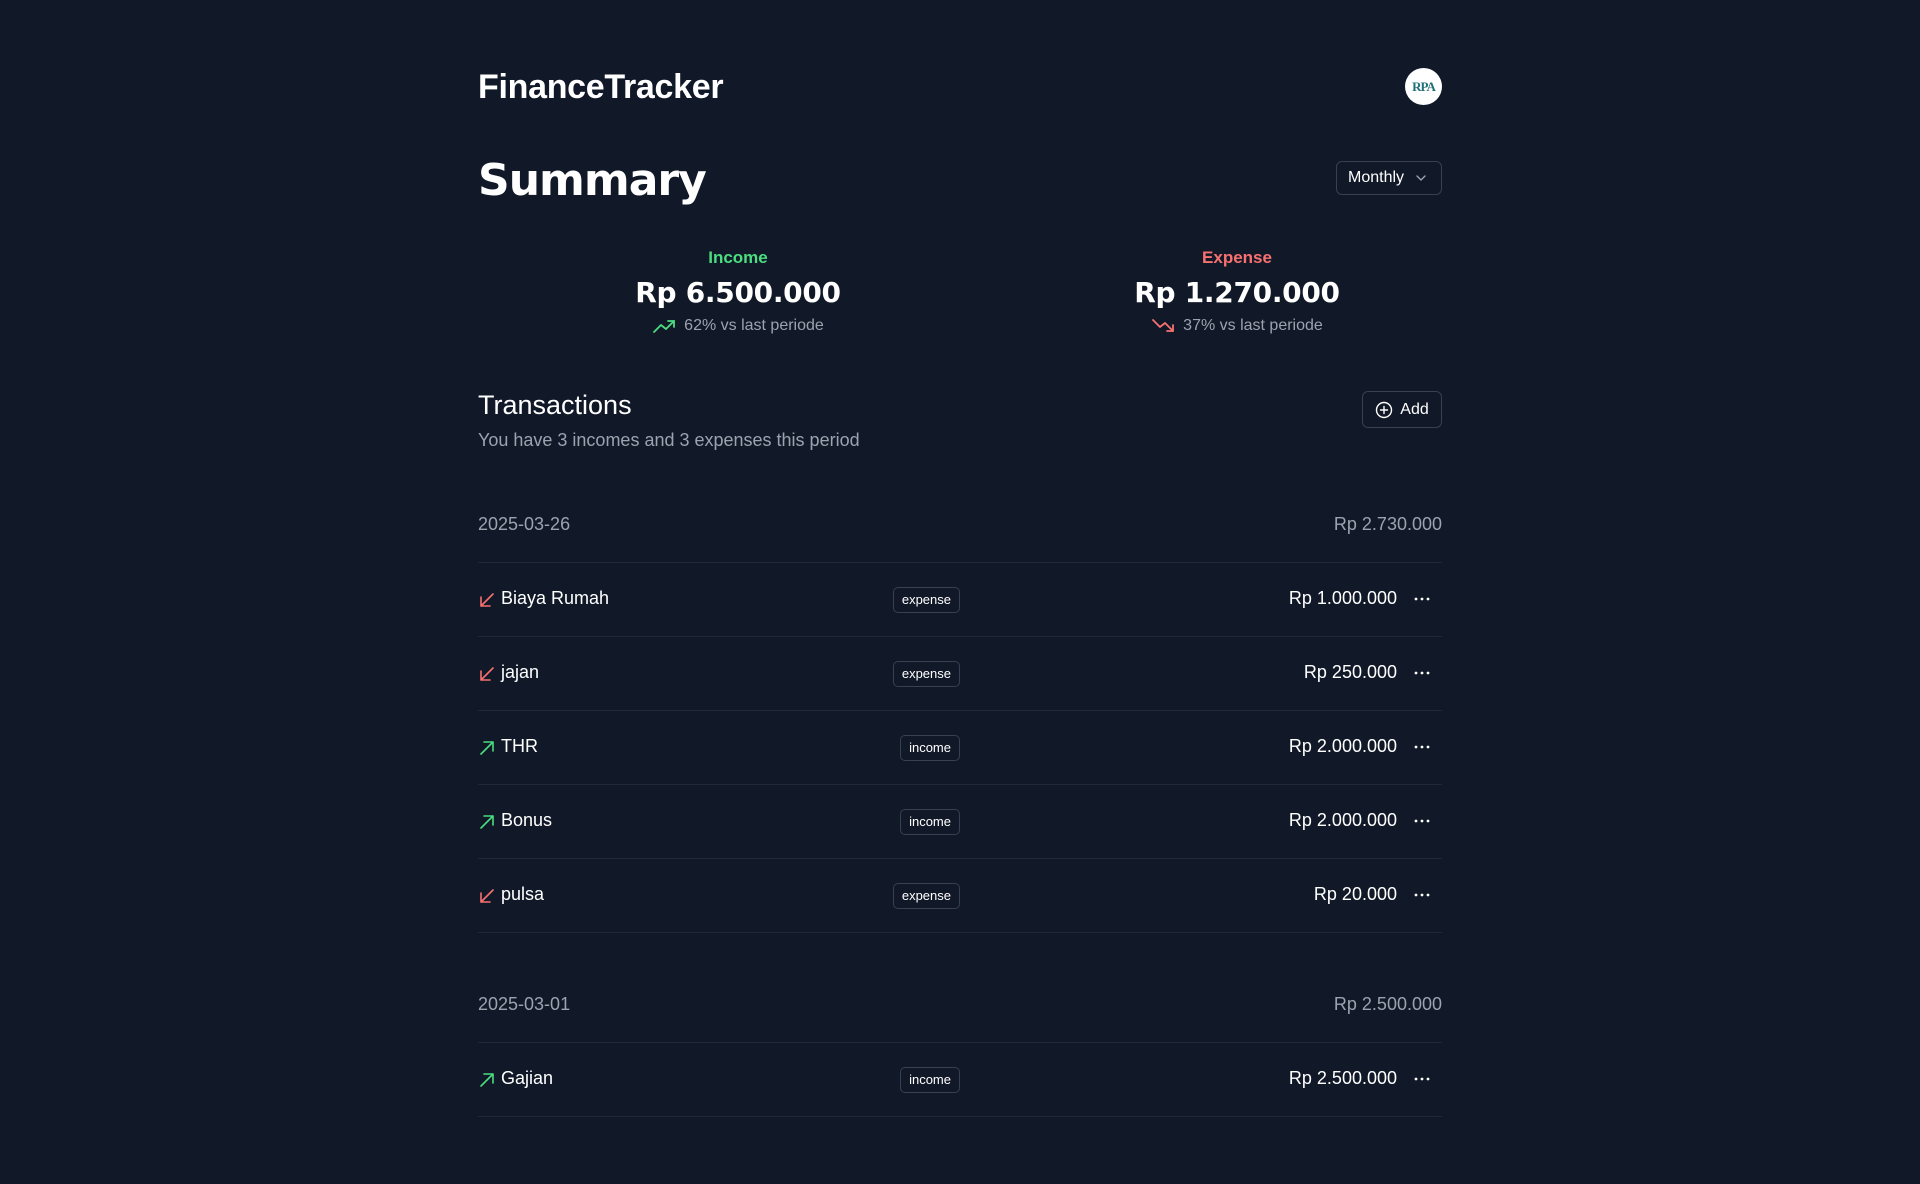  What do you see at coordinates (524, 524) in the screenshot?
I see `group-date: 2025-03-26` at bounding box center [524, 524].